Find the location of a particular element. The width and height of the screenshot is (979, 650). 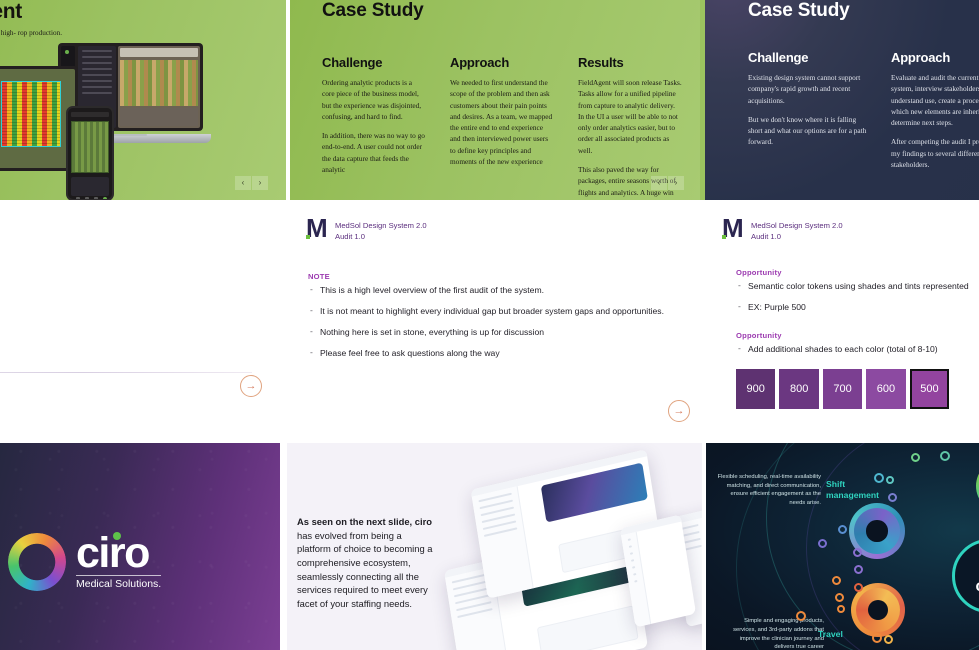

fieldagent-hero-slide: Agent al-time with high- rop production. is located at coordinates (143, 100).